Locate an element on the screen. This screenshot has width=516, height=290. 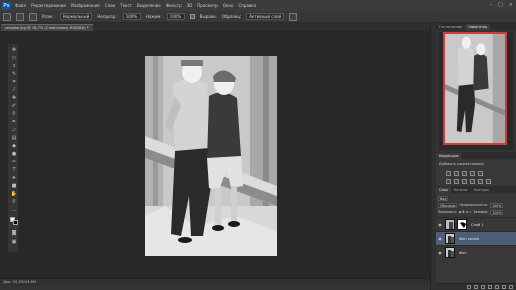
menu-help: Справка is located at coordinates (247, 5).